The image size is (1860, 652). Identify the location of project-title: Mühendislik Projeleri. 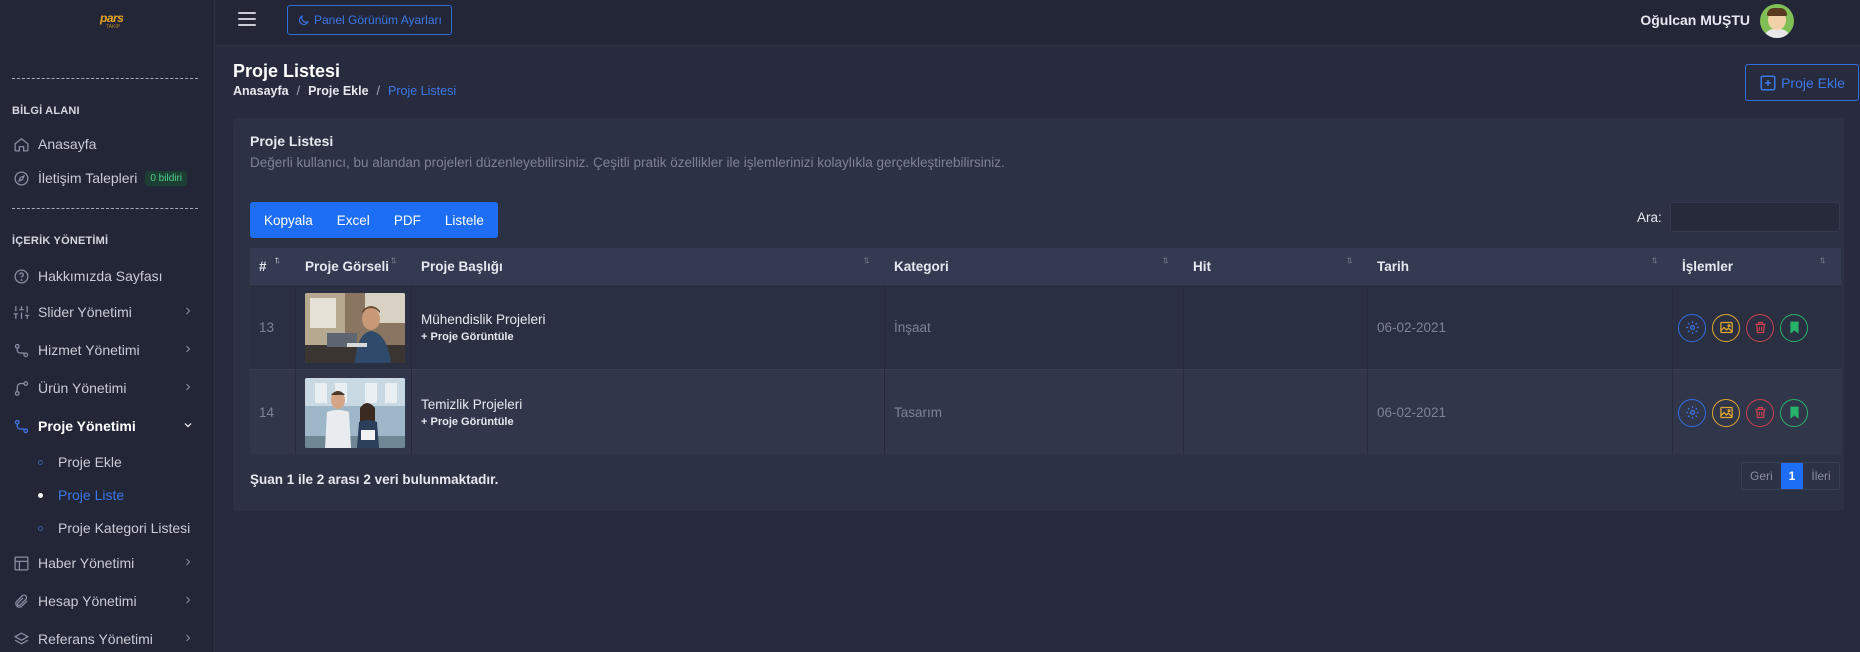
(483, 319).